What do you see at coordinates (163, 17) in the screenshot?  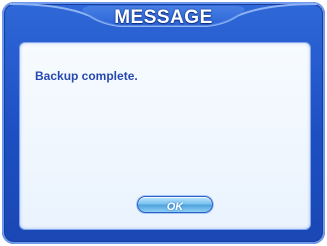 I see `dialog-title: MESSAGE` at bounding box center [163, 17].